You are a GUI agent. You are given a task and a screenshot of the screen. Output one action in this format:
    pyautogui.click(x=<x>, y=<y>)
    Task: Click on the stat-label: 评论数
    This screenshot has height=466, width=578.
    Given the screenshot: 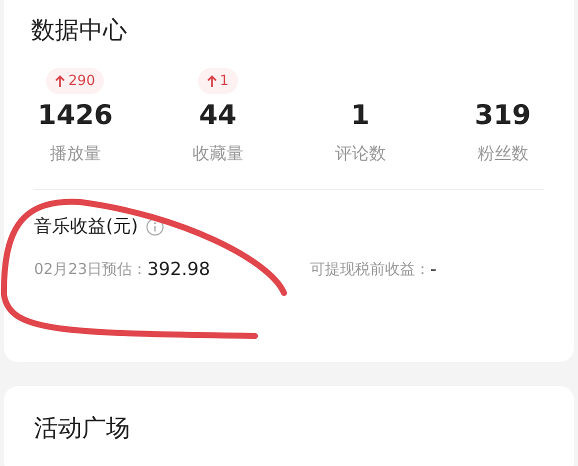 What is the action you would take?
    pyautogui.click(x=360, y=154)
    